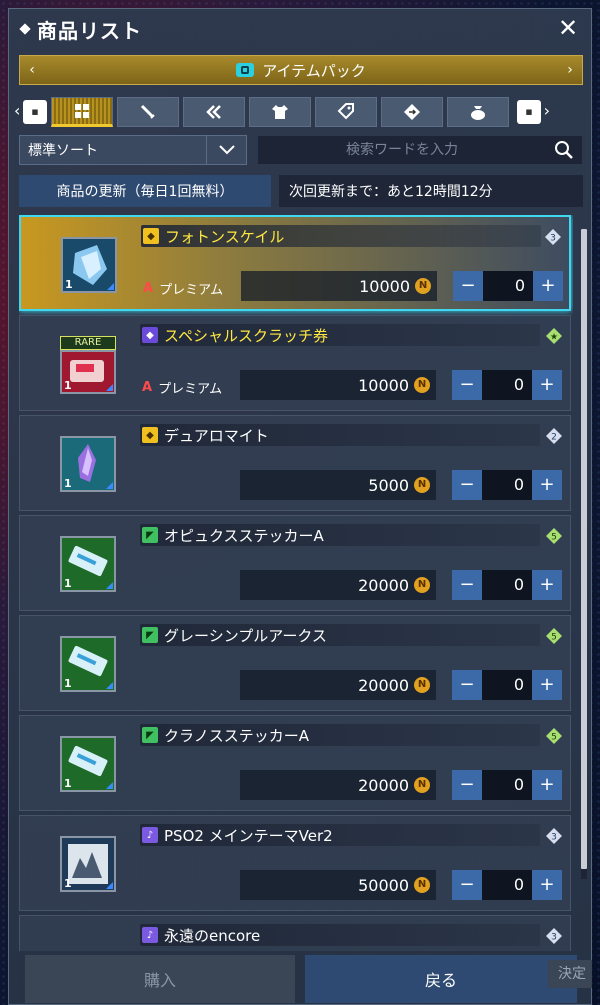 The width and height of the screenshot is (600, 1005). I want to click on tab-tag, so click(346, 112).